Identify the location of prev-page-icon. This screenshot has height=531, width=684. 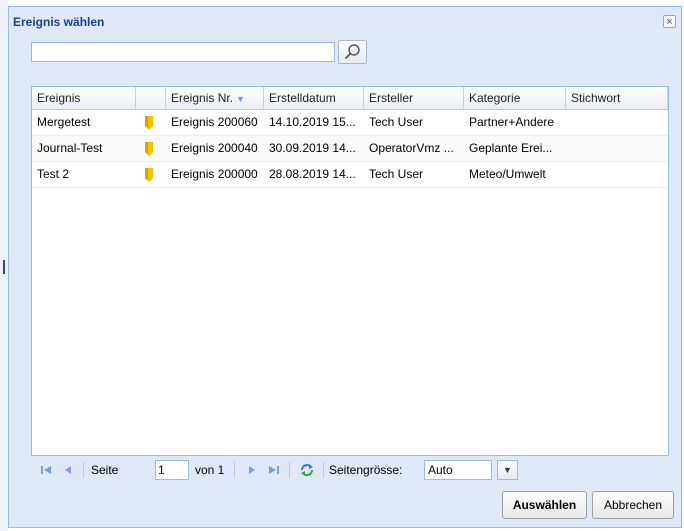
(68, 470).